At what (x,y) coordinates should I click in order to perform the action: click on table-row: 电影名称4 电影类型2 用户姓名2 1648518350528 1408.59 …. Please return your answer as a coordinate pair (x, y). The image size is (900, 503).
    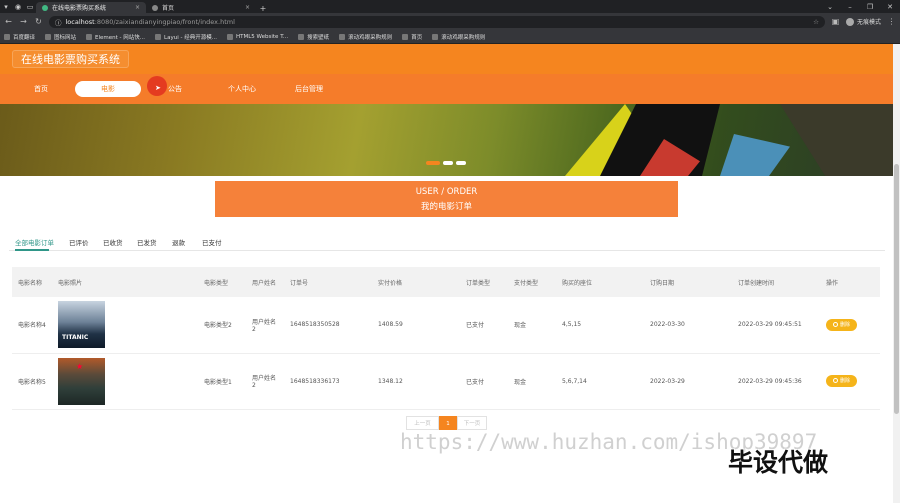
    Looking at the image, I should click on (446, 325).